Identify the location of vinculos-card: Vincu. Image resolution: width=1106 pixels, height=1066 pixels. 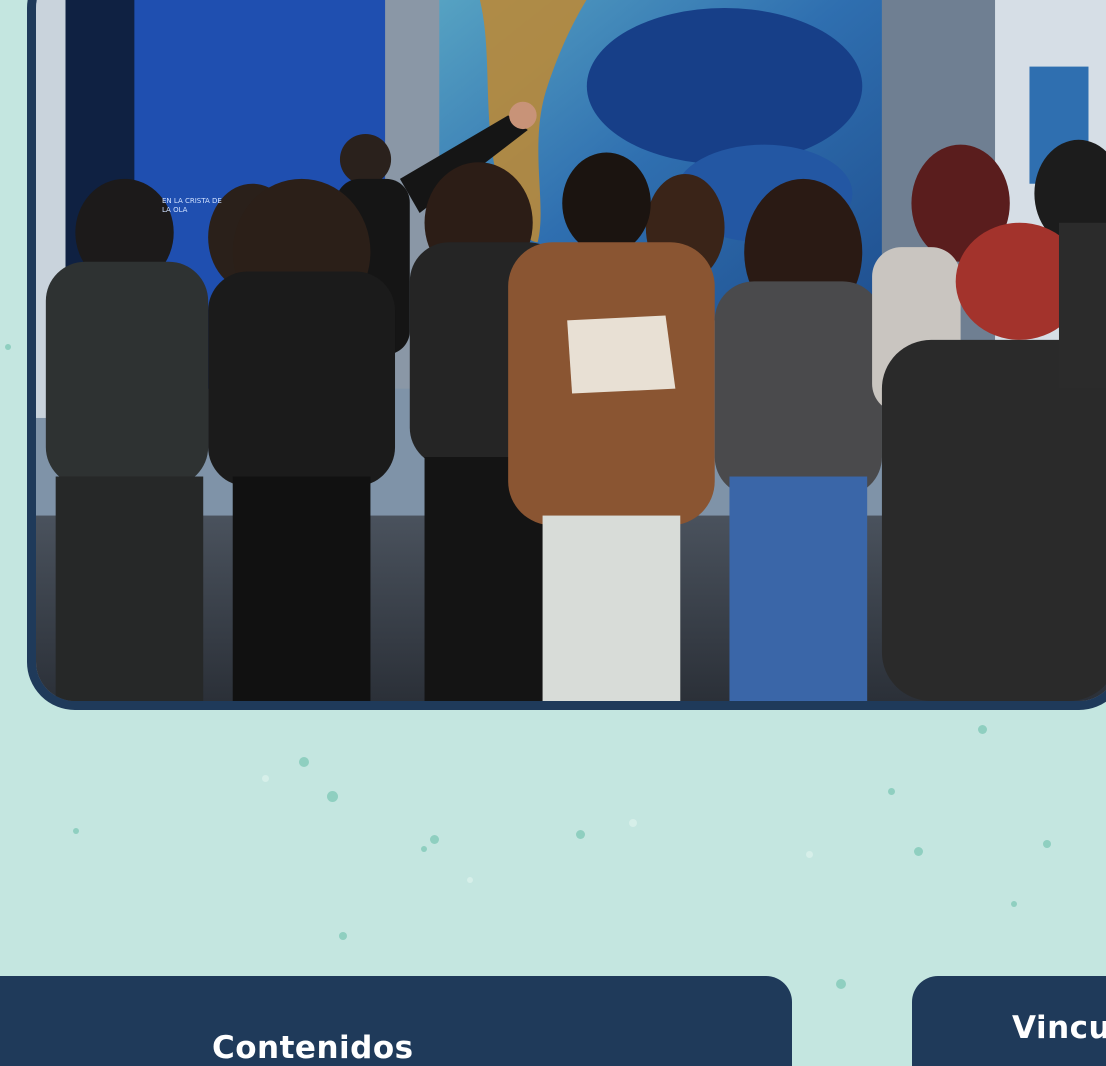
(1009, 1021).